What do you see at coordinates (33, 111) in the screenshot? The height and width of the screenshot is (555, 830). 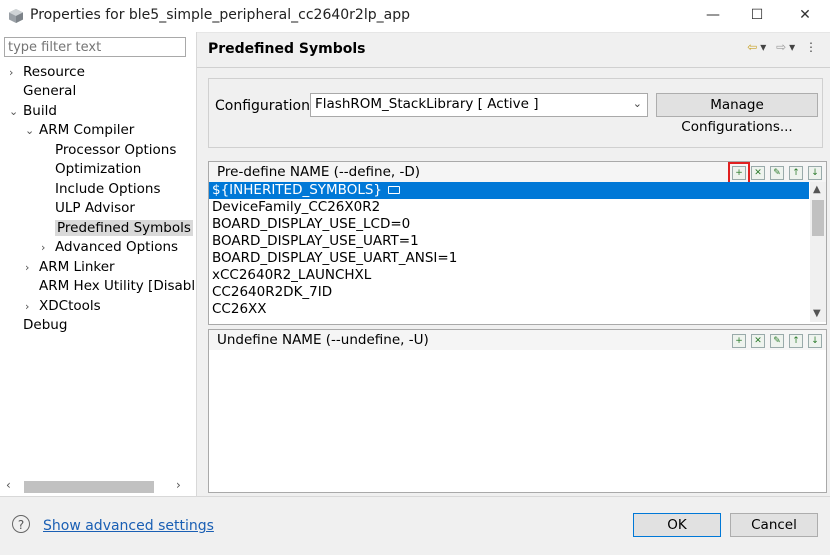 I see `tree-item-build: ⌄ Build` at bounding box center [33, 111].